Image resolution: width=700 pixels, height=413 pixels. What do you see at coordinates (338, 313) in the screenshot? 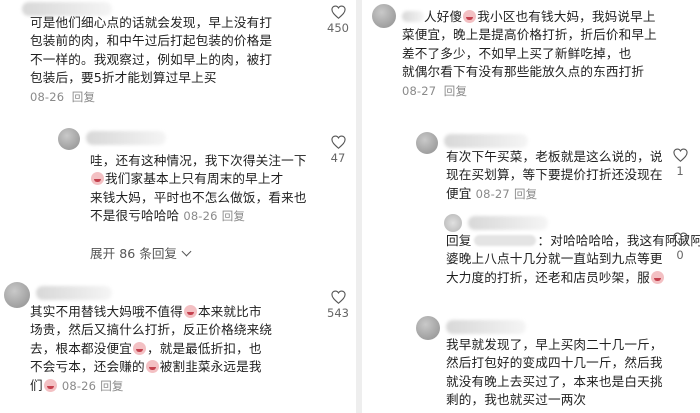
I see `like-count: 543` at bounding box center [338, 313].